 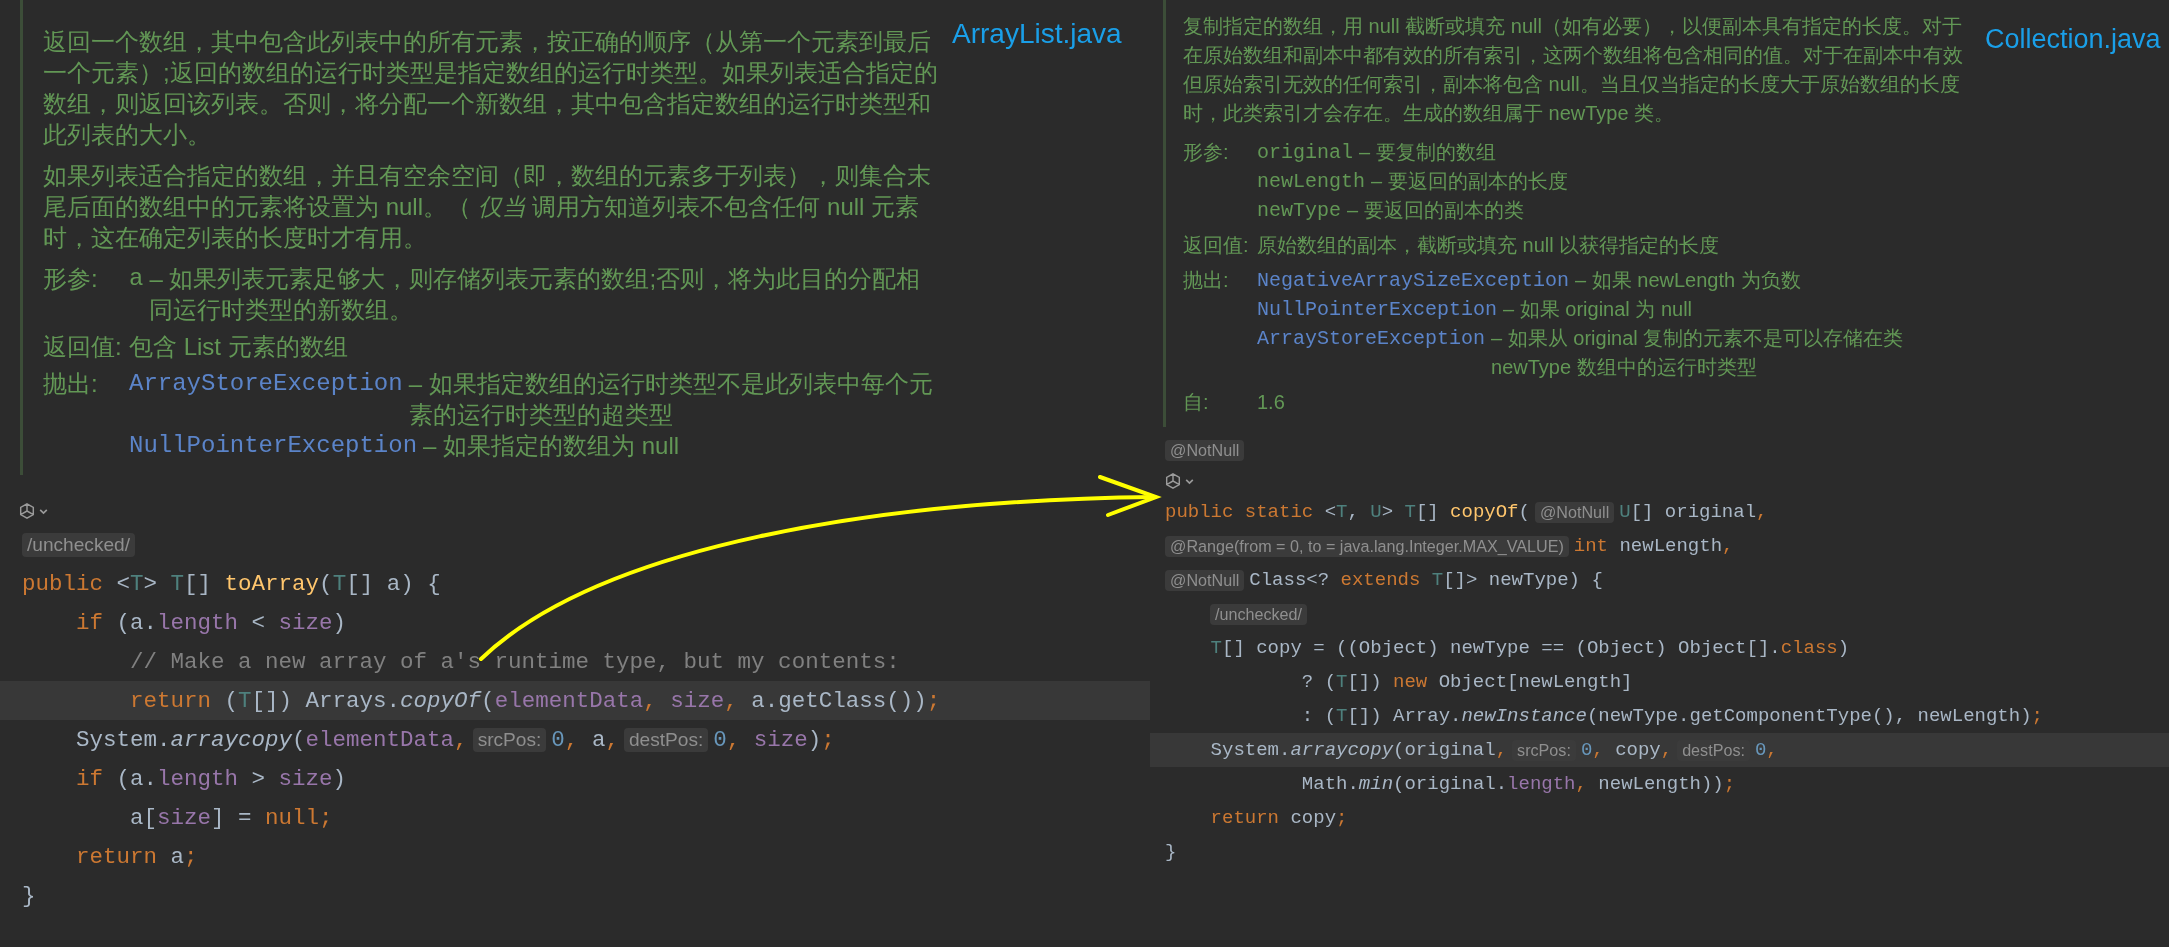 I want to click on tag-description: – 如果指定数组的运行时类型不是此列表中每个元素的运行时类型的超类型, so click(x=671, y=399).